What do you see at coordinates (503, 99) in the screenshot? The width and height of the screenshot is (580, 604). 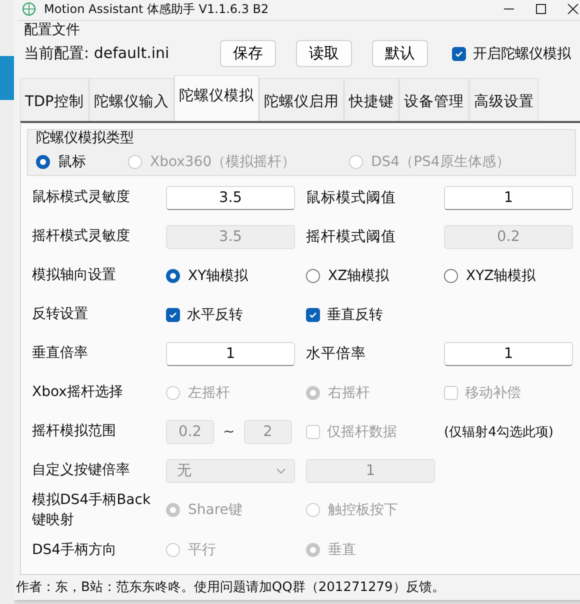 I see `tab: 高级设置` at bounding box center [503, 99].